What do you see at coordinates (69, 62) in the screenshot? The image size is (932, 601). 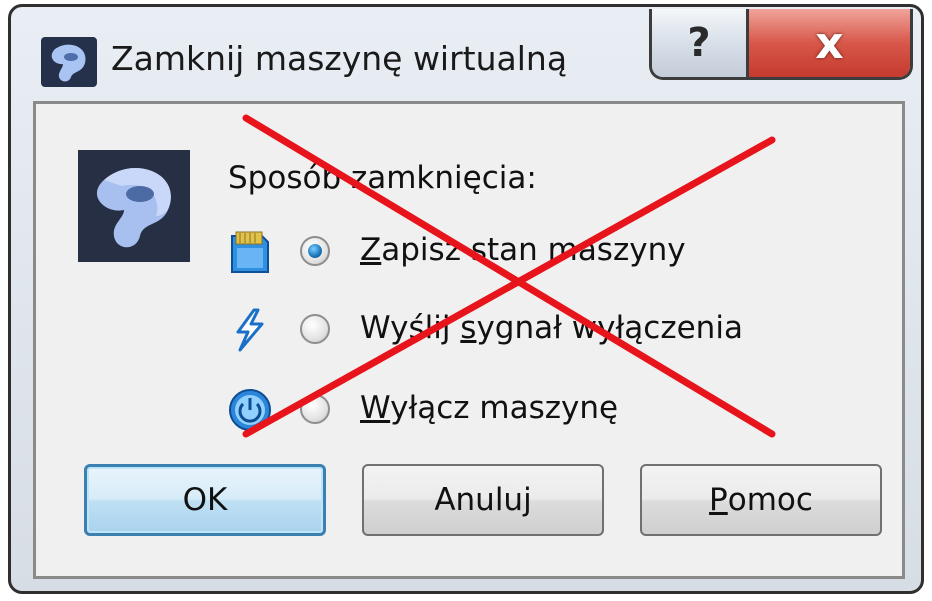 I see `virtualbox-app-icon` at bounding box center [69, 62].